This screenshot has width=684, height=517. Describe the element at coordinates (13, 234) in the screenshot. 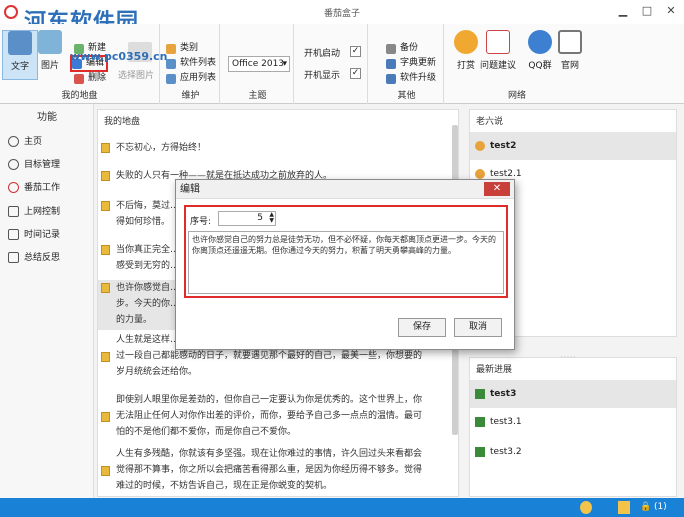

I see `calendar-icon` at that location.